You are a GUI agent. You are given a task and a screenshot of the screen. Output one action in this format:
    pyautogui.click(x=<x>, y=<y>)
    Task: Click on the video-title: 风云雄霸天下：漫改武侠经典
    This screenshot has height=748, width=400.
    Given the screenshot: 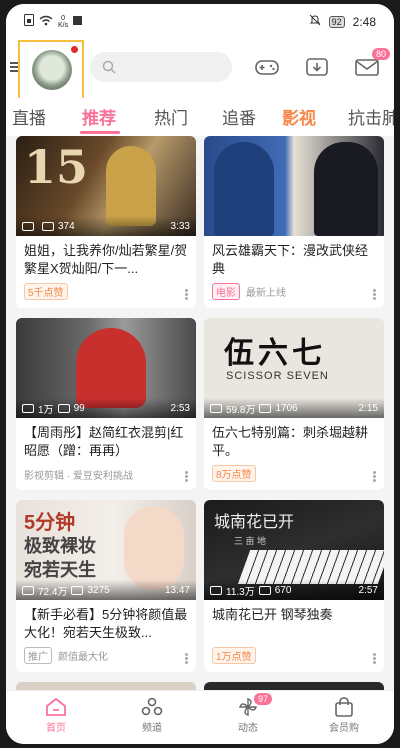 What is the action you would take?
    pyautogui.click(x=294, y=260)
    